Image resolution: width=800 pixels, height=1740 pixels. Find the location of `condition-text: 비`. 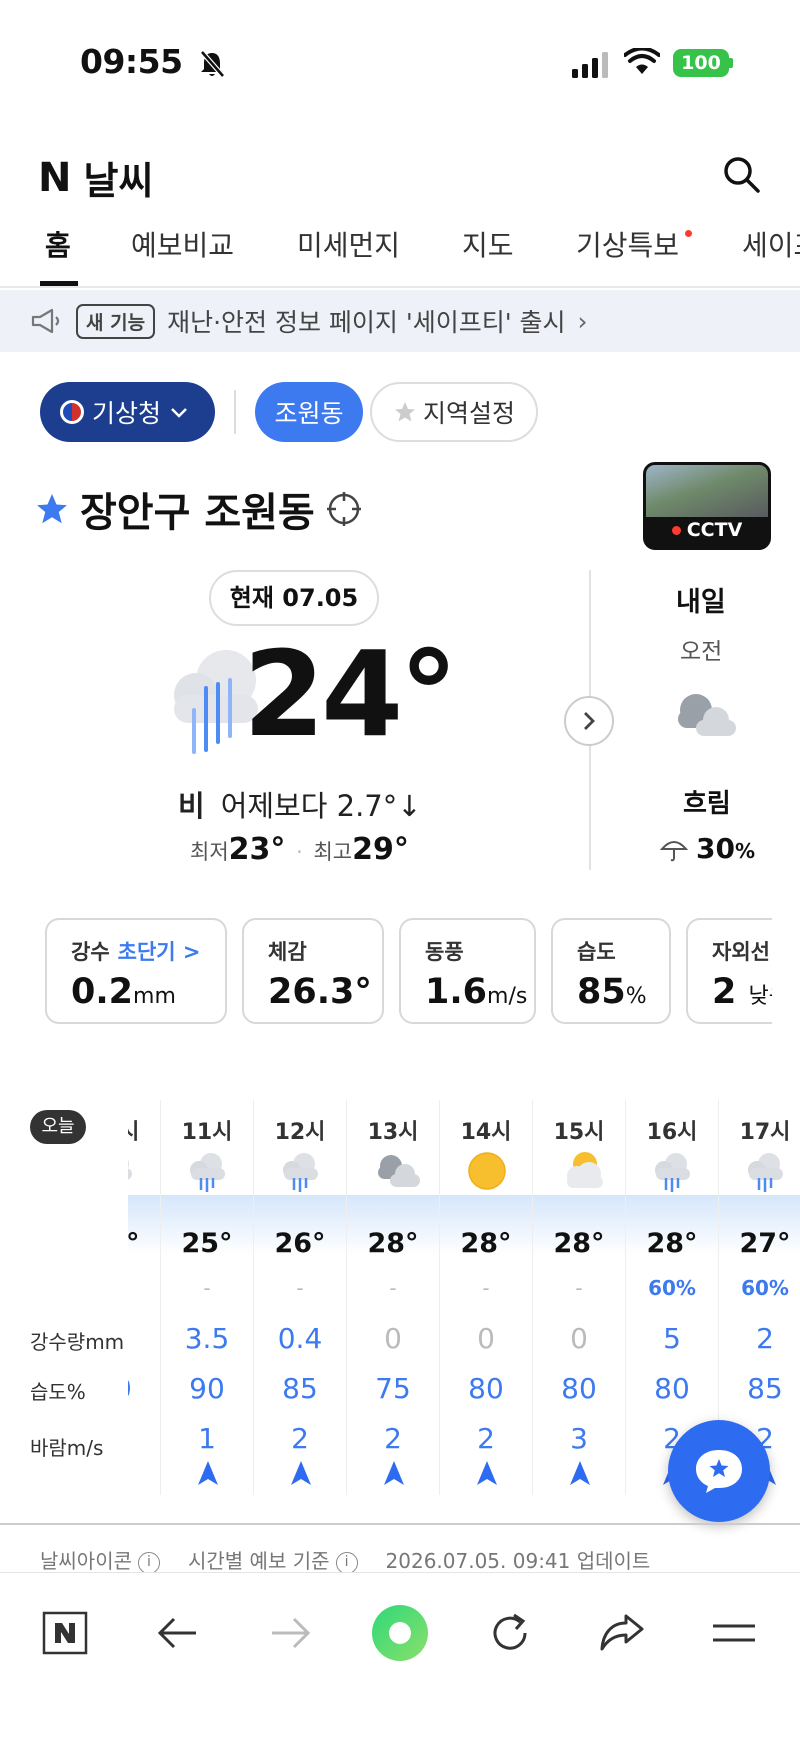

condition-text: 비 is located at coordinates (191, 806).